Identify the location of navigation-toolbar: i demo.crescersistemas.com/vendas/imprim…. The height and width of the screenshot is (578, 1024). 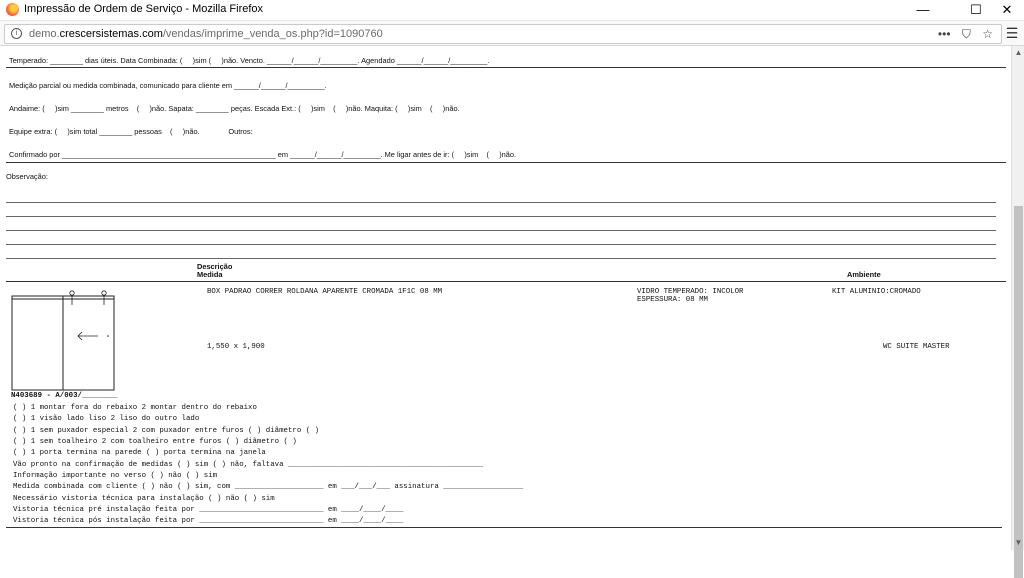
(512, 33).